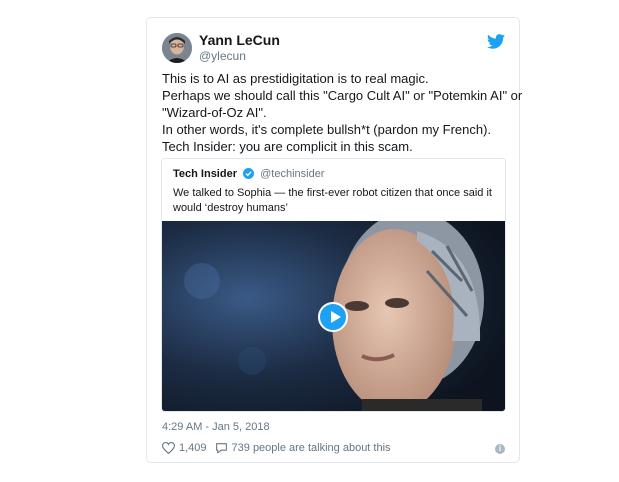  What do you see at coordinates (496, 41) in the screenshot?
I see `twitter-bird-icon` at bounding box center [496, 41].